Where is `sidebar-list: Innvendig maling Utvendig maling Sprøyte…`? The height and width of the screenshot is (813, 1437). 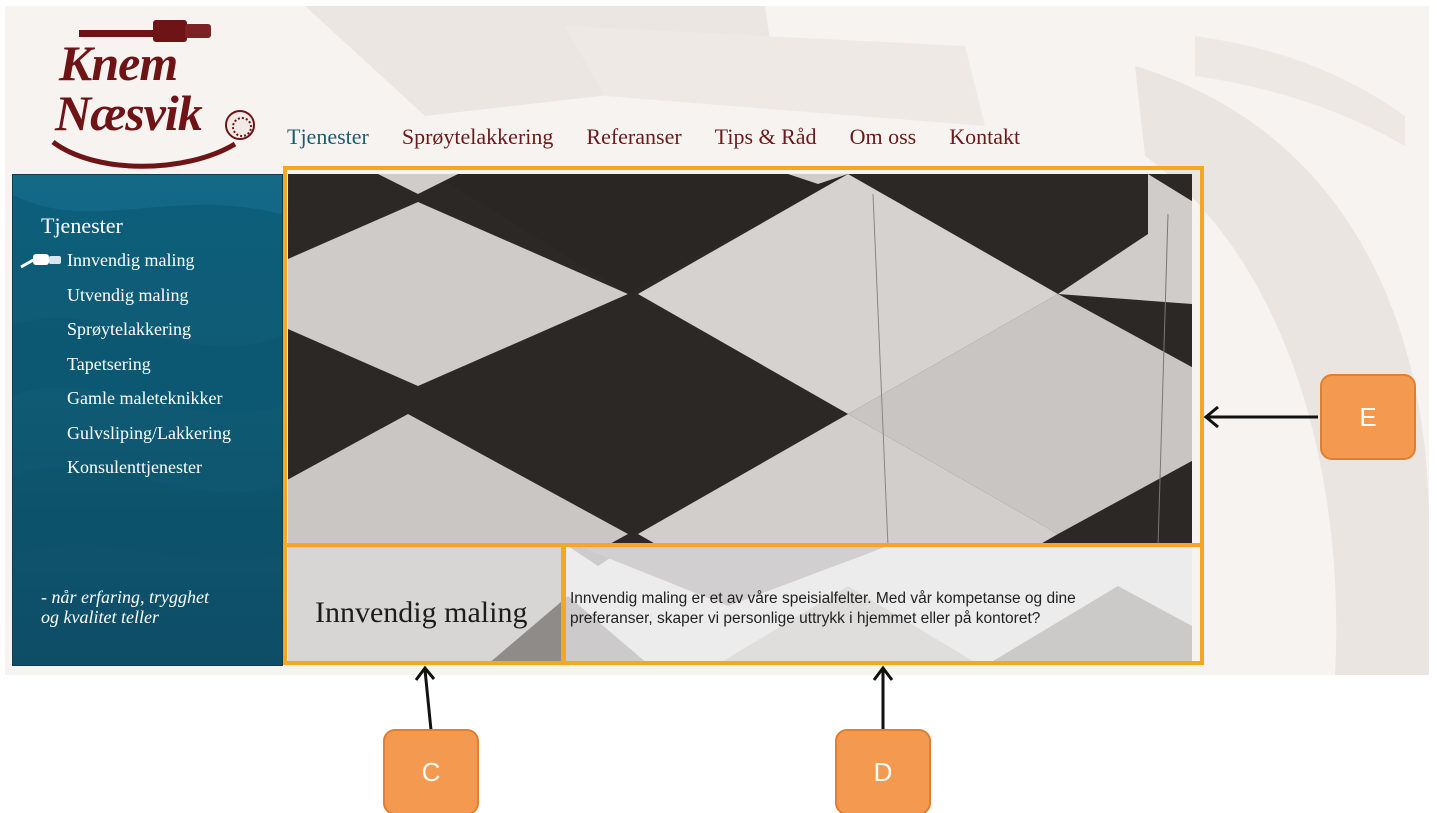
sidebar-list: Innvendig maling Utvendig maling Sprøyte… is located at coordinates (149, 370).